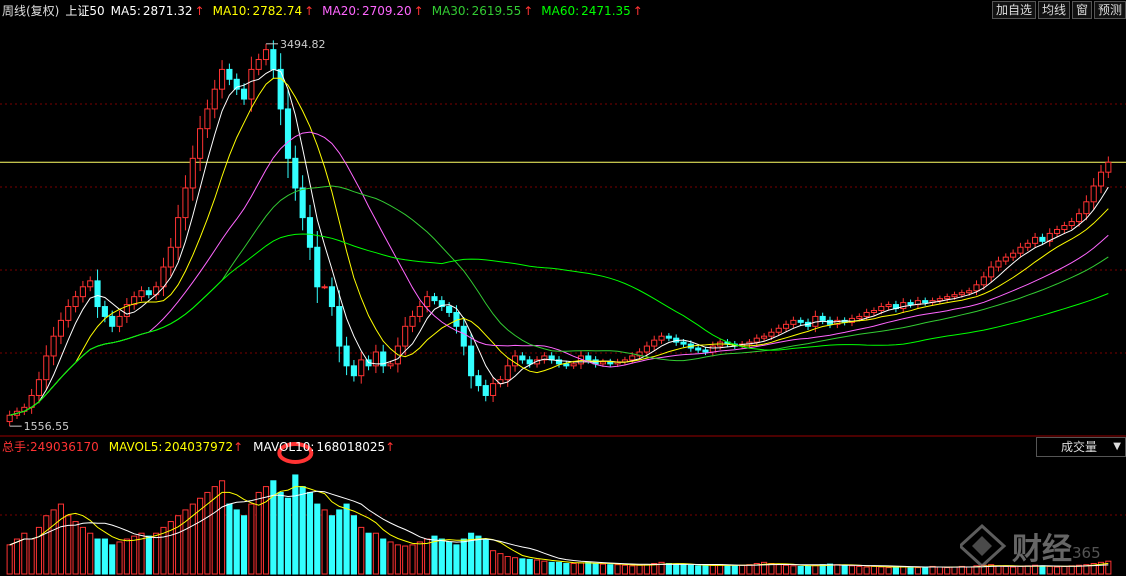 This screenshot has width=1126, height=576. I want to click on toolbar: 加自选 均线 窗 预测, so click(1058, 10).